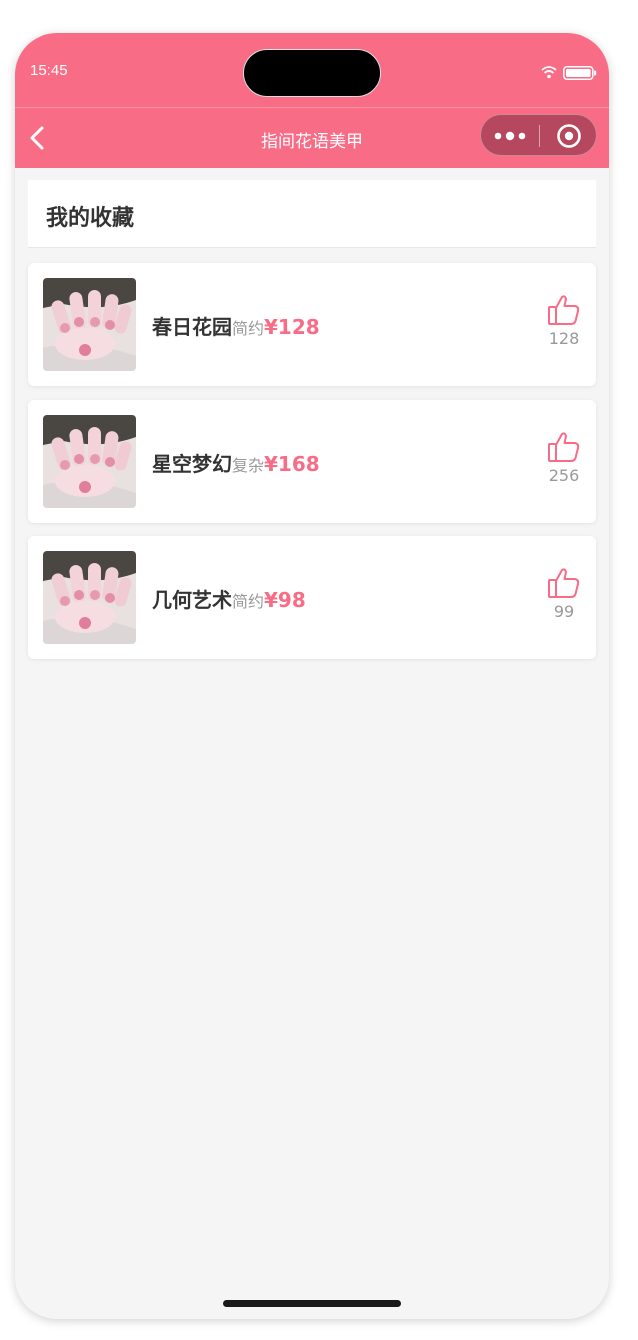 The height and width of the screenshot is (1340, 638). I want to click on section-title: 我的收藏, so click(90, 218).